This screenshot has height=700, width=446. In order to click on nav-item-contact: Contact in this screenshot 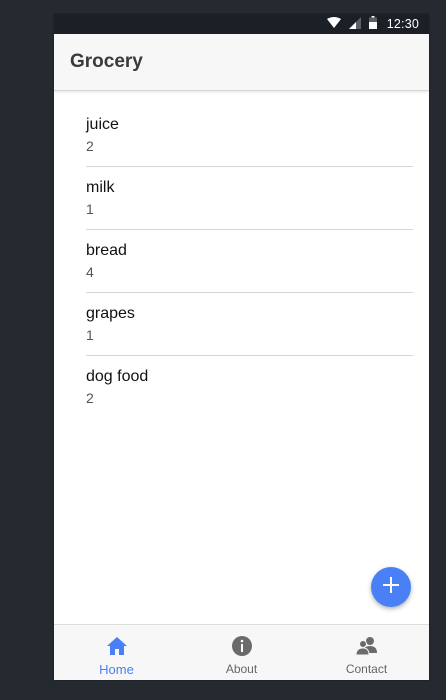, I will do `click(366, 652)`.